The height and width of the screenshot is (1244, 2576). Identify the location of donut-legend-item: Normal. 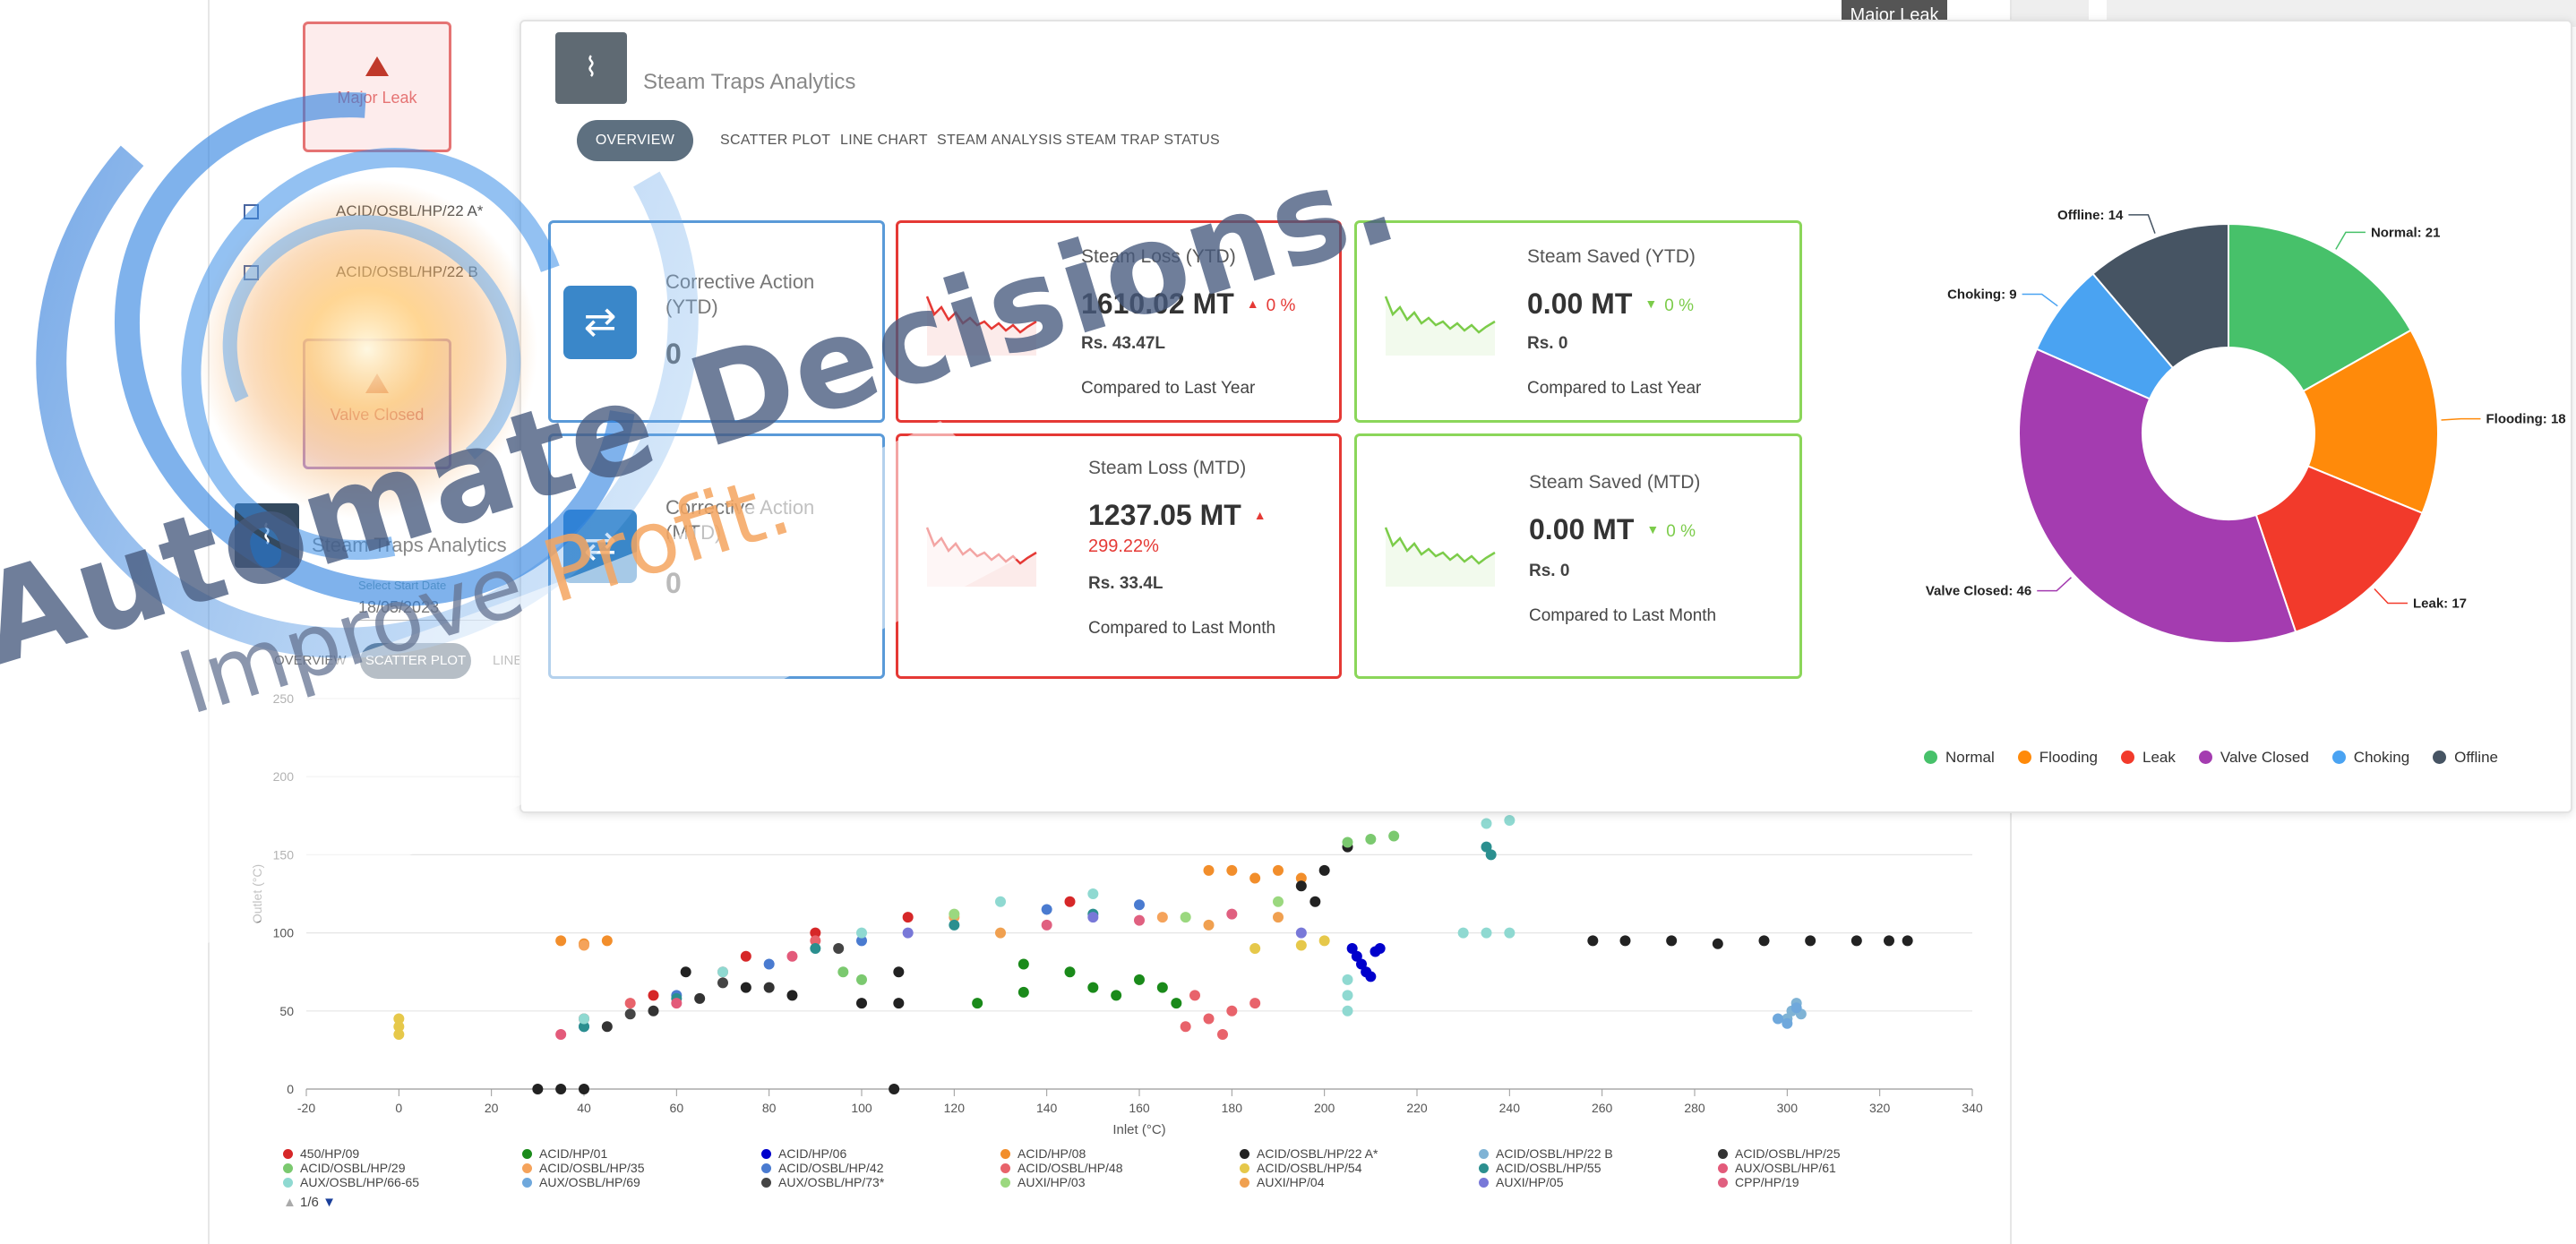
(1959, 758).